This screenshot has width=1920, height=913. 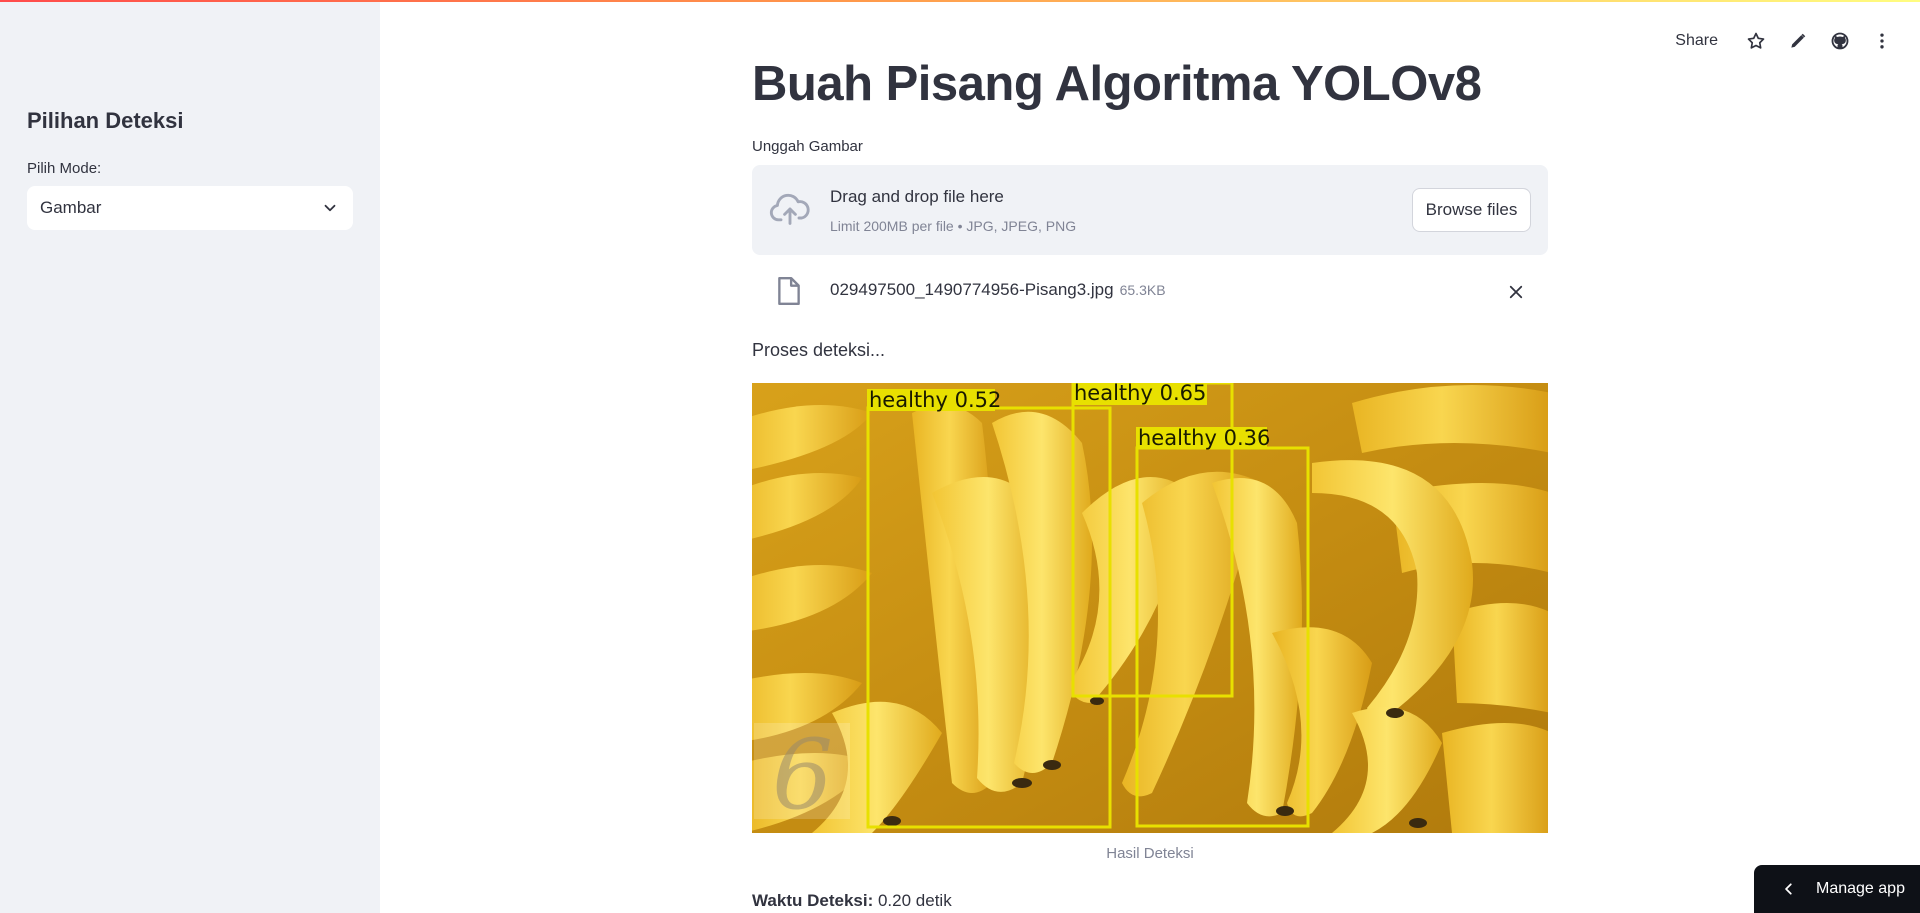 I want to click on github-icon, so click(x=1840, y=41).